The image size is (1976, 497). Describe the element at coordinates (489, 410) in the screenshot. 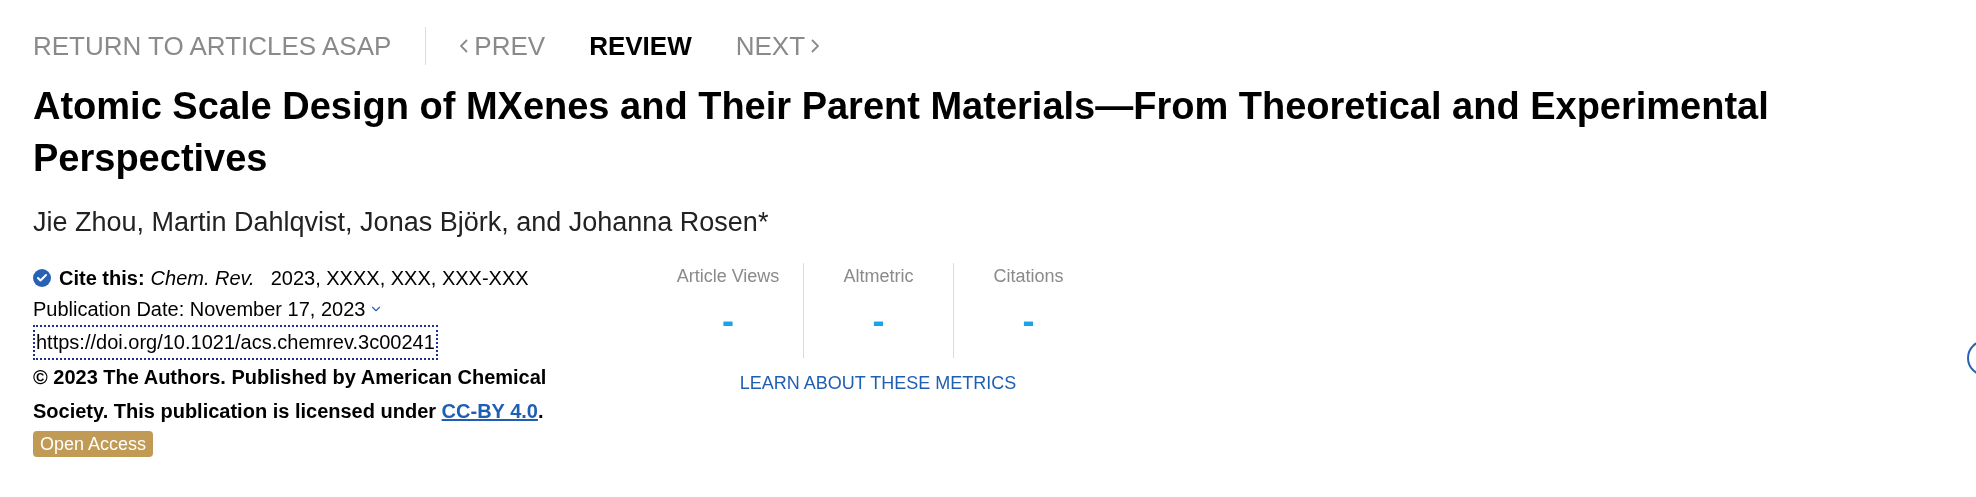

I see `license-link: CC-BY 4.0` at that location.